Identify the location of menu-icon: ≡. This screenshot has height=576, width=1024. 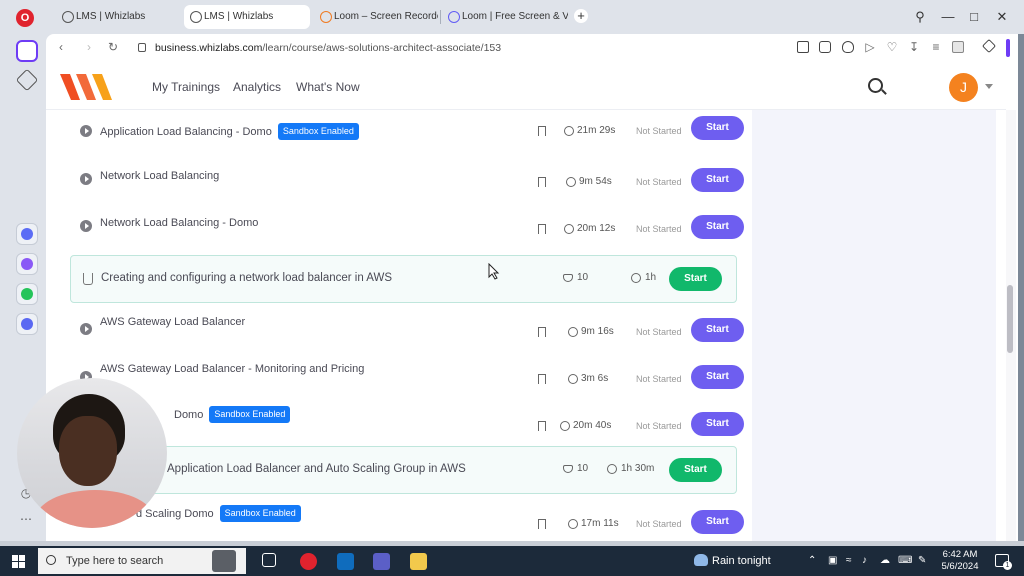
(936, 47).